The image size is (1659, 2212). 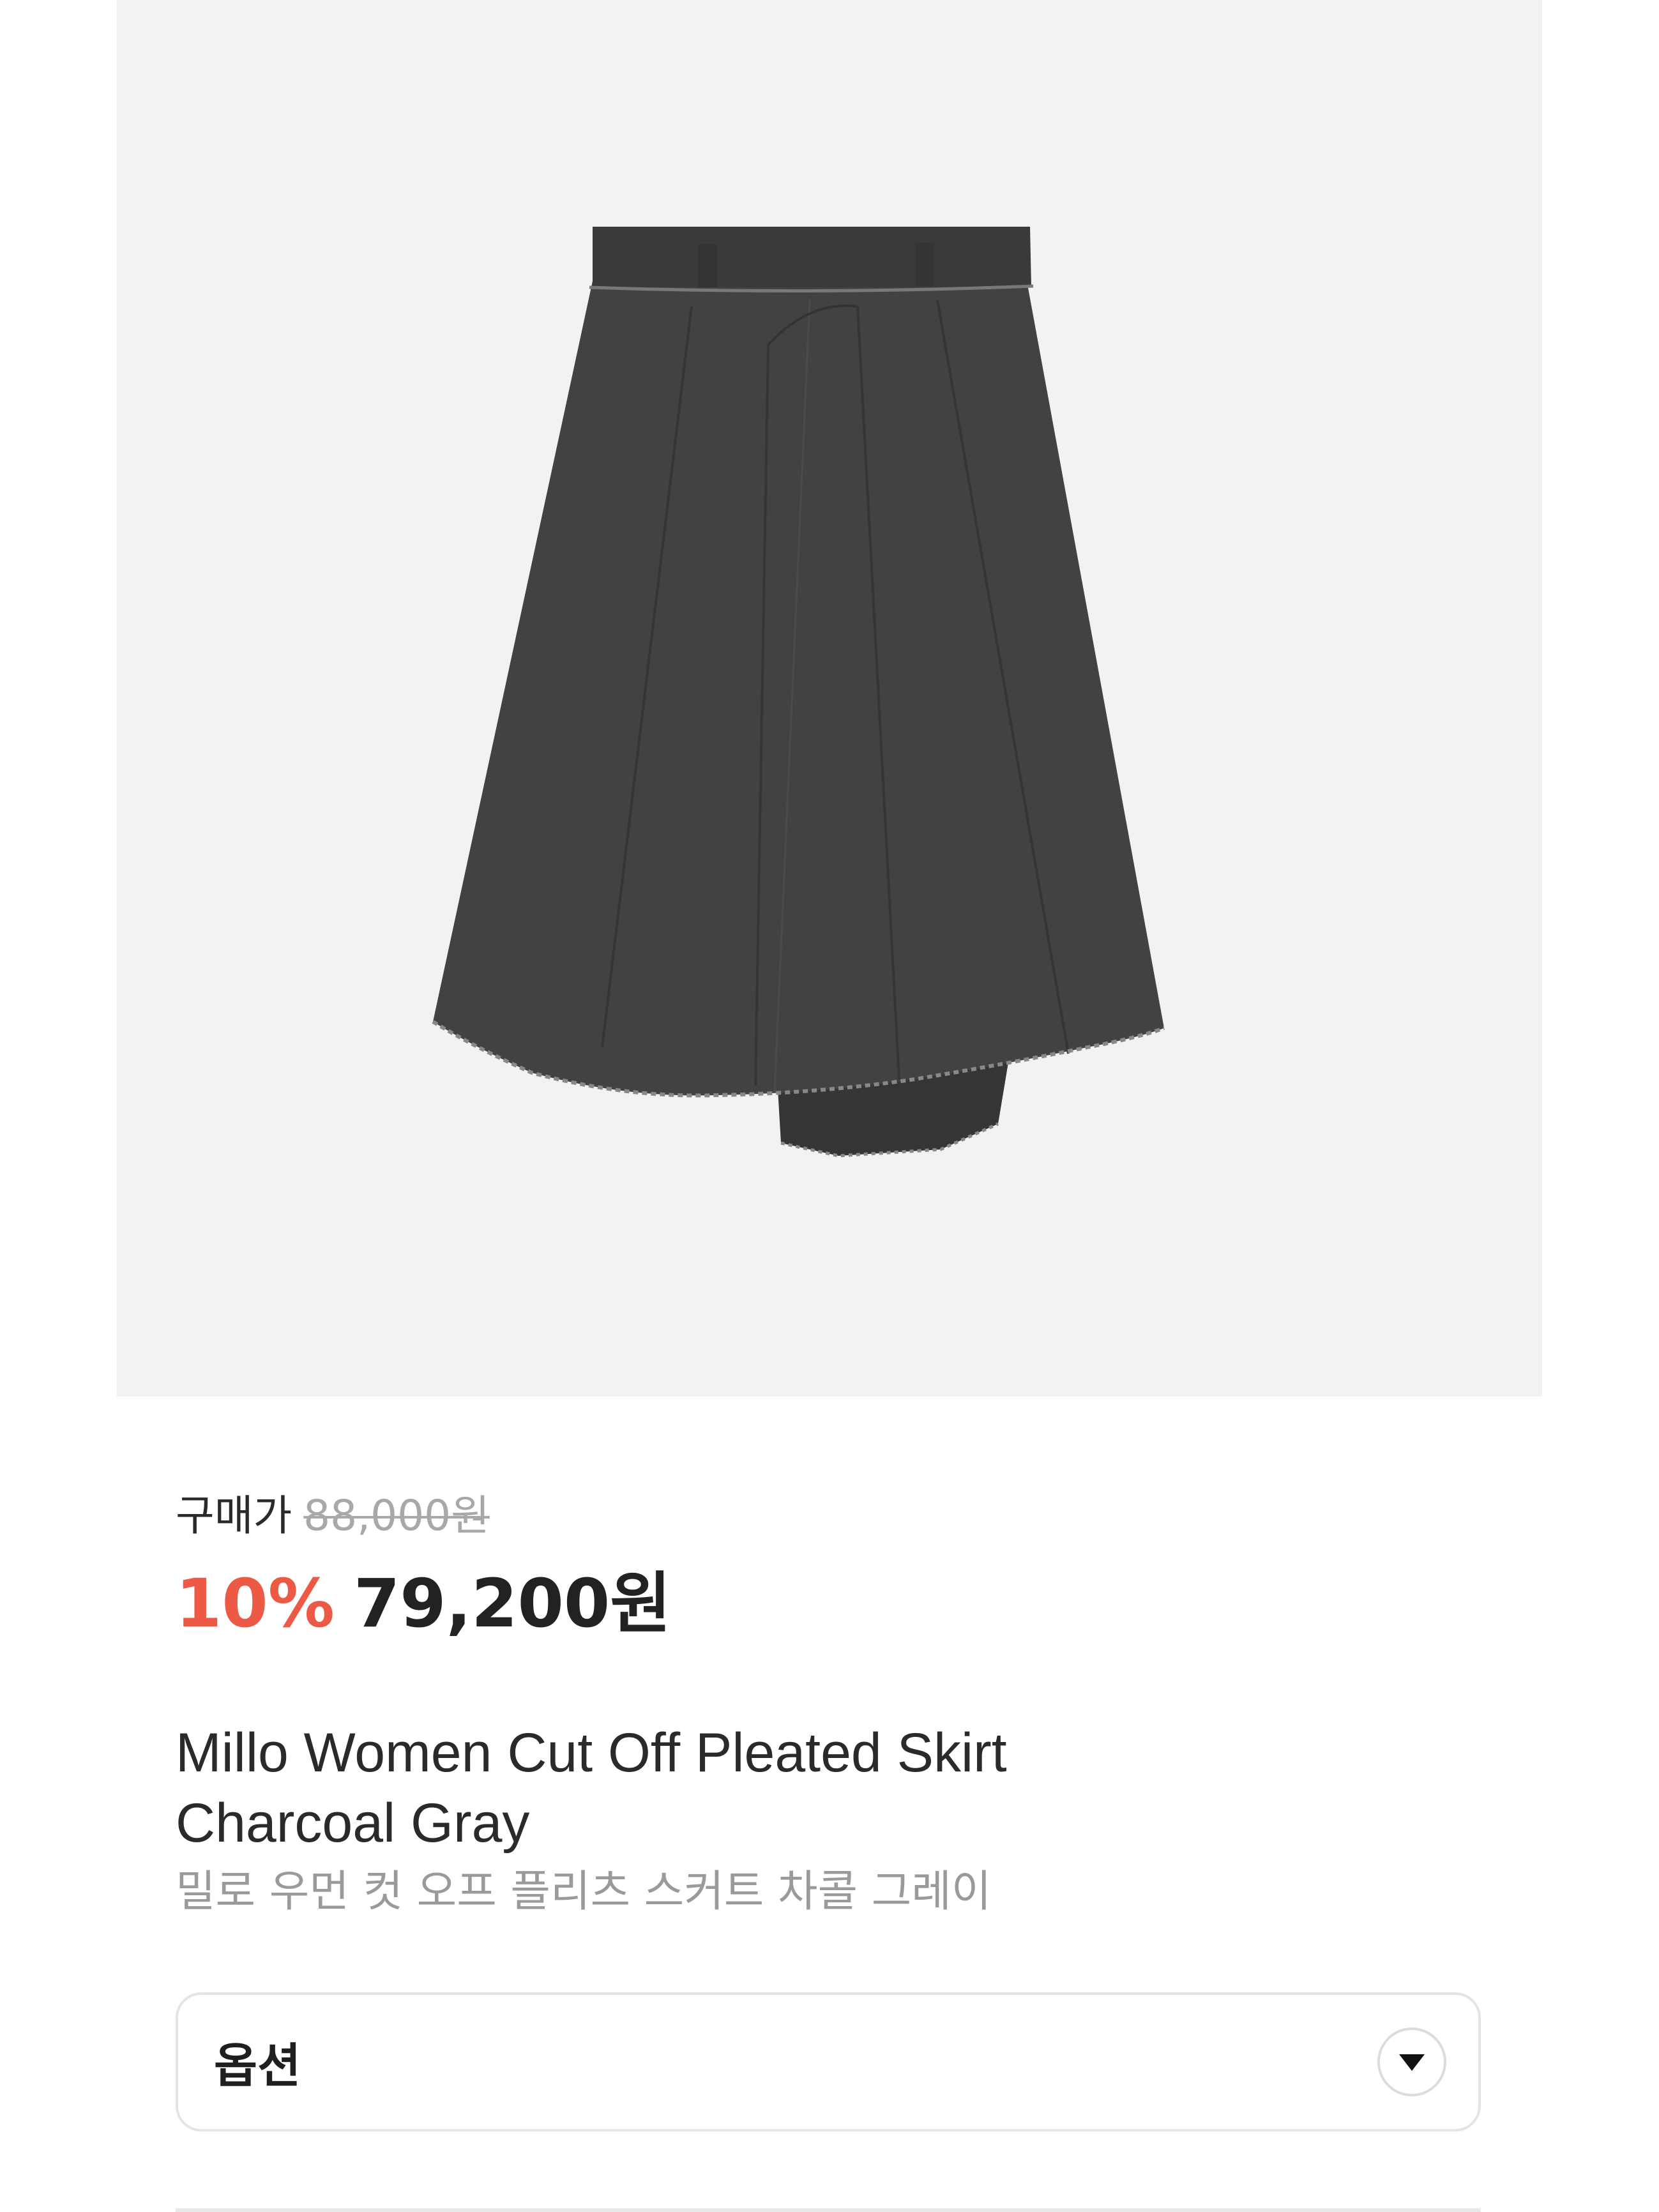 What do you see at coordinates (829, 2210) in the screenshot?
I see `bottom-divider` at bounding box center [829, 2210].